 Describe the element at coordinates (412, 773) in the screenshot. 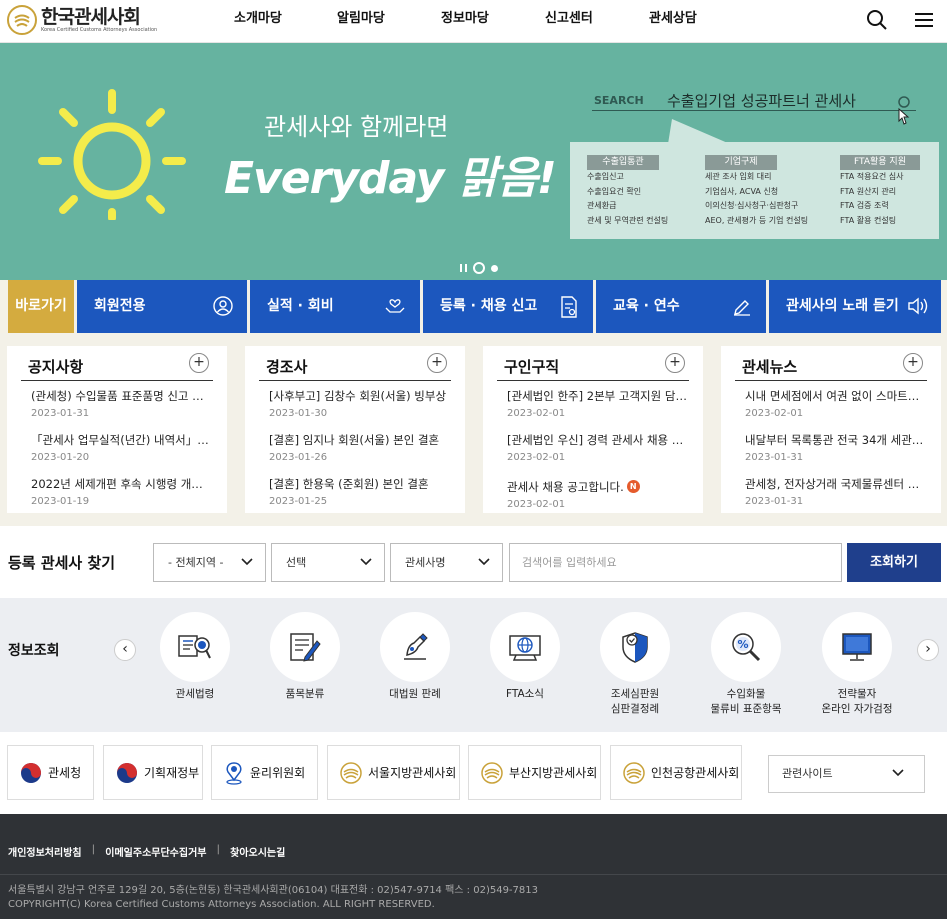

I see `site-label: 서울지방관세사회` at that location.